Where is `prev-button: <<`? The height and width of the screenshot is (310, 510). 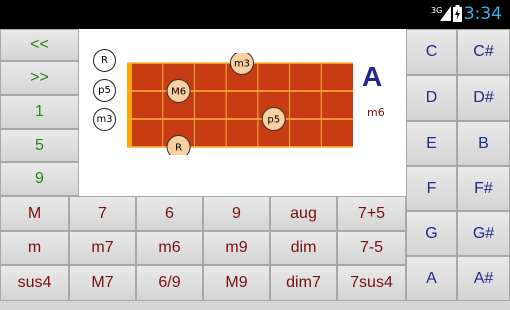 prev-button: << is located at coordinates (39, 45).